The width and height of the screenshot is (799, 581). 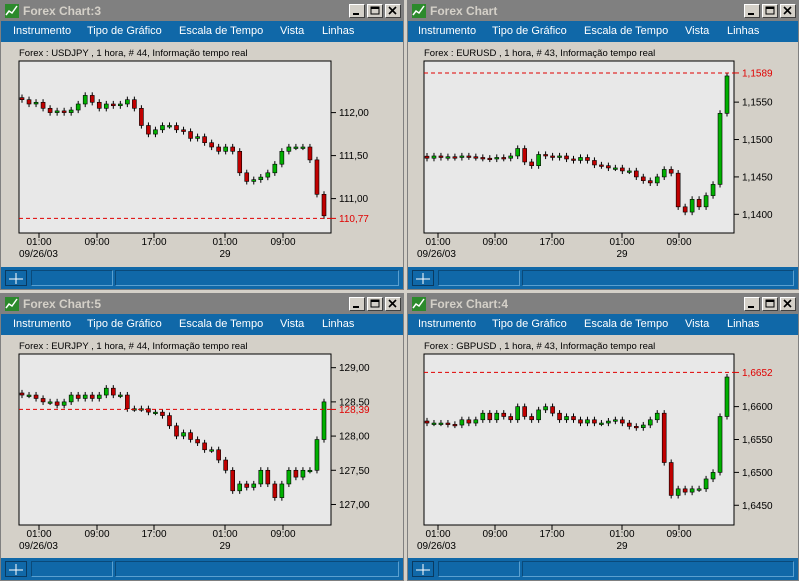 What do you see at coordinates (603, 11) in the screenshot?
I see `title-bar: Forex Chart` at bounding box center [603, 11].